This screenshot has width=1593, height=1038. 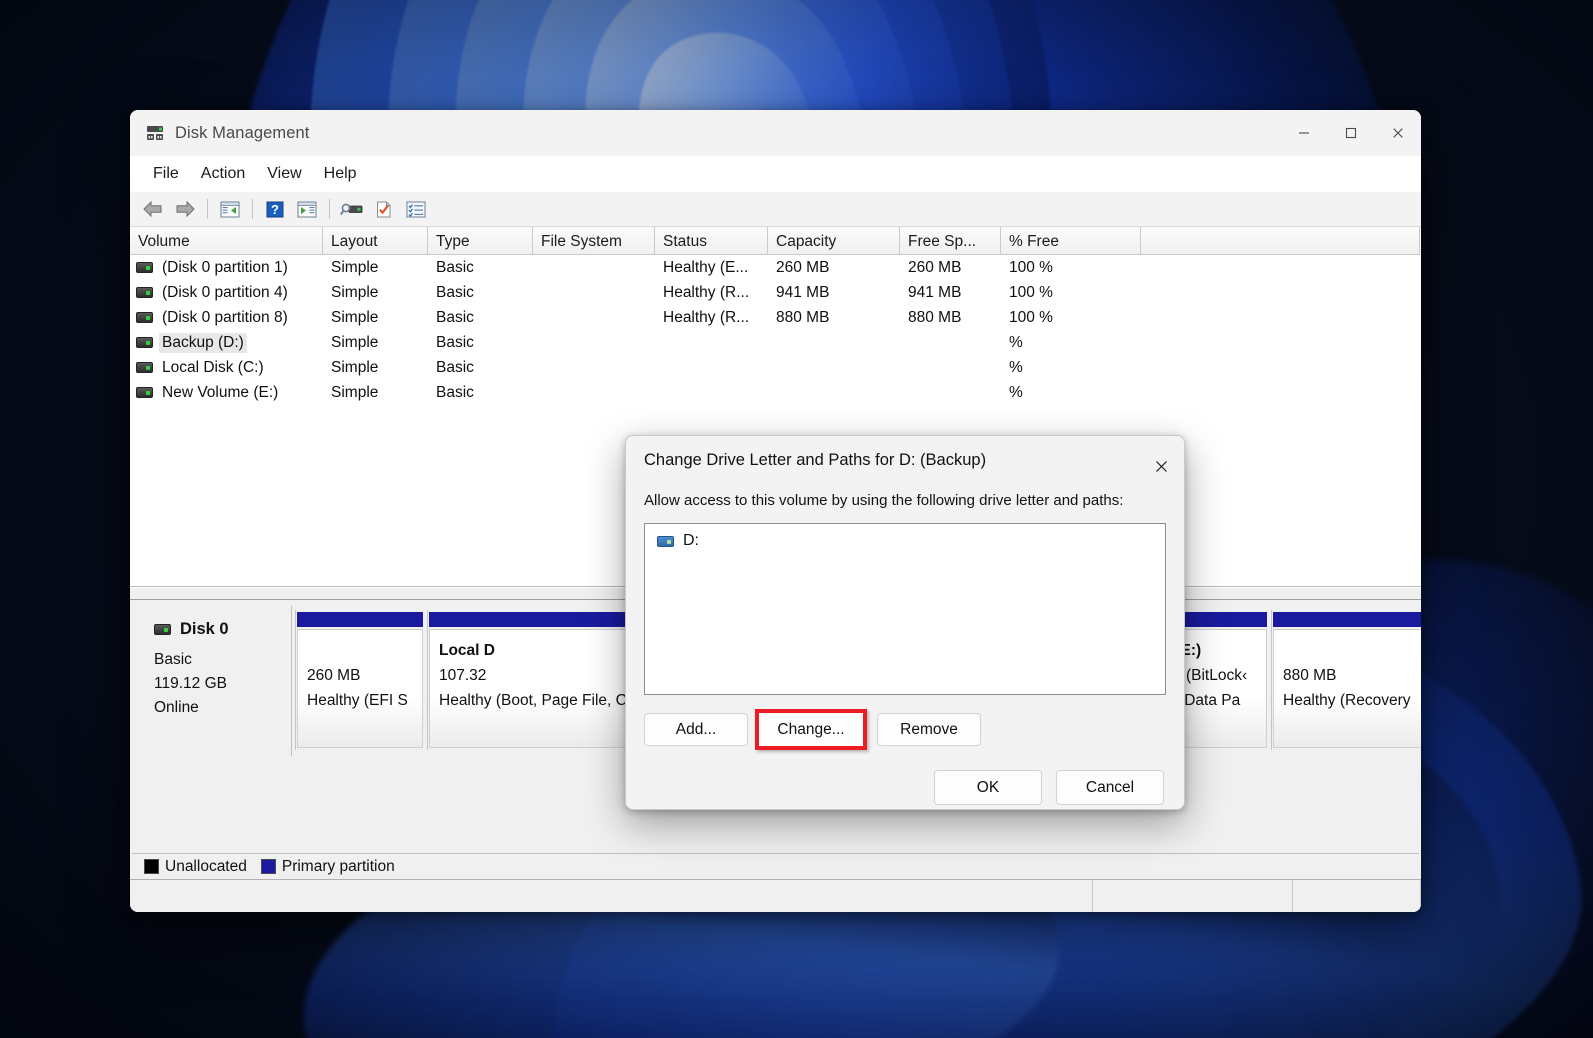 I want to click on partition-size: 880 MB, so click(x=1310, y=675).